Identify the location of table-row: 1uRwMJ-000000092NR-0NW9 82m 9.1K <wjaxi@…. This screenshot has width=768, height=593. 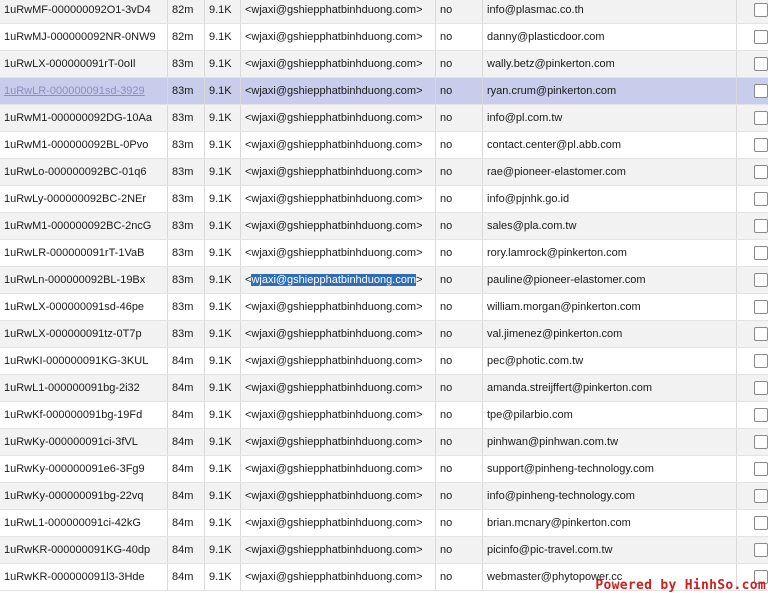
(384, 37).